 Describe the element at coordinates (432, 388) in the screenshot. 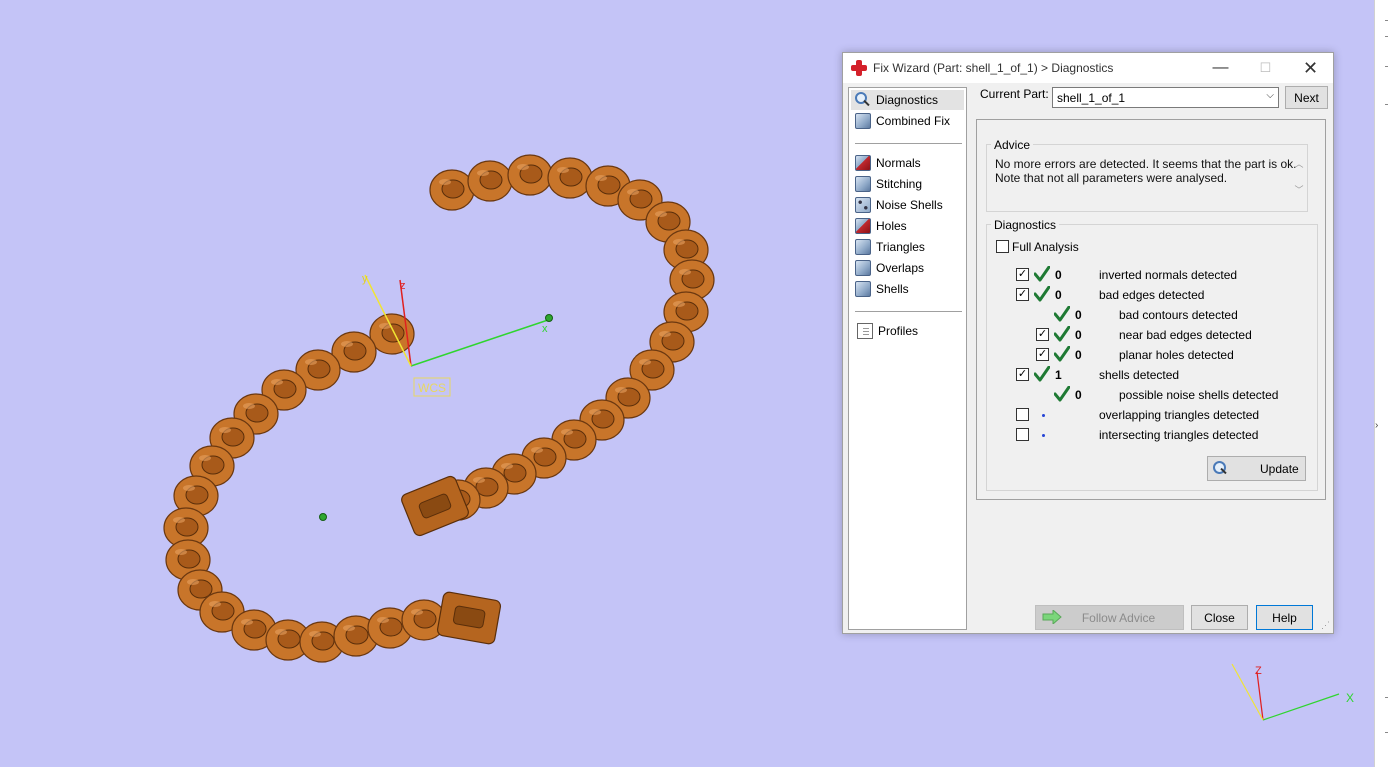

I see `wcs-label: WCS` at that location.